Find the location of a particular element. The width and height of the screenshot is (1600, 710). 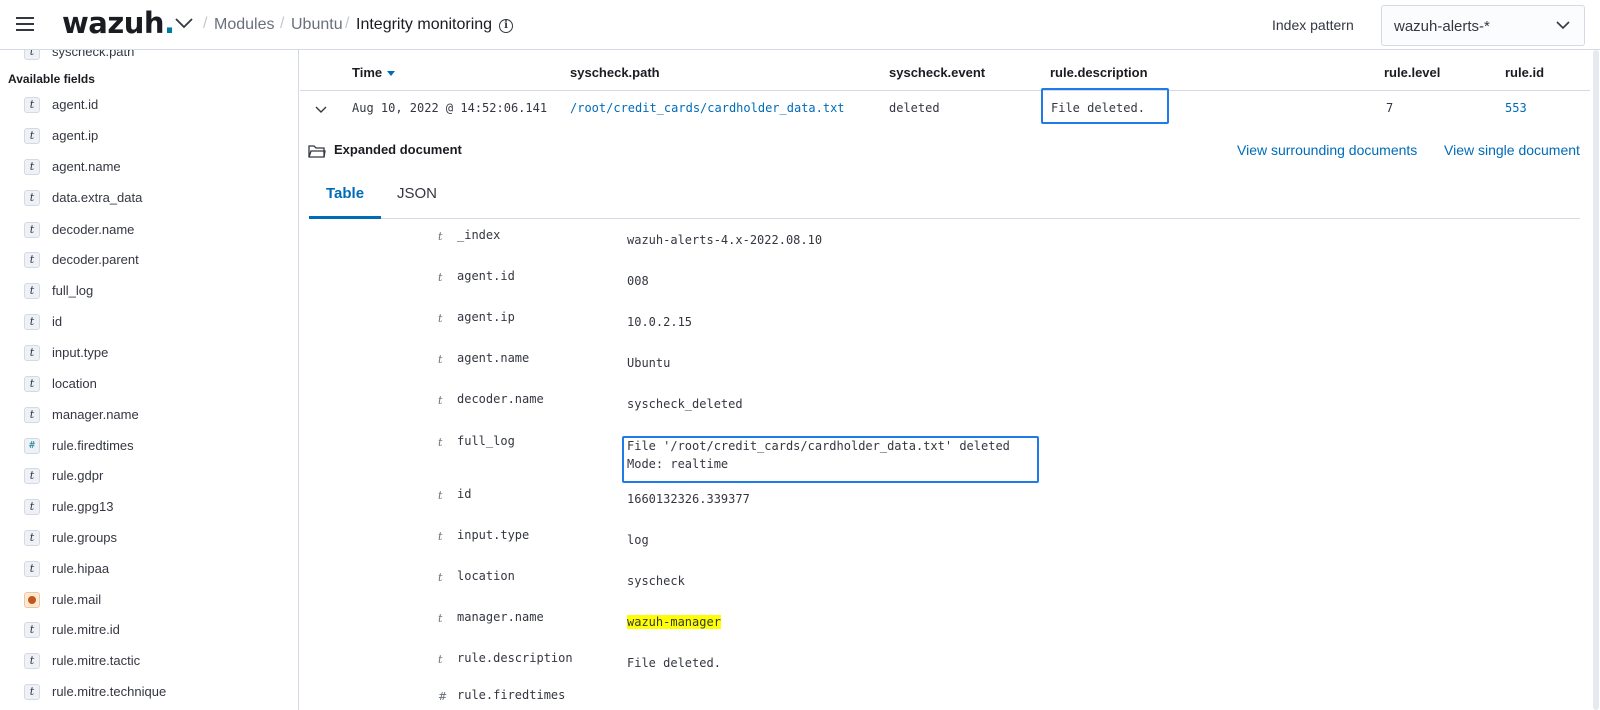

cell-rule-level: 7 is located at coordinates (1390, 108).